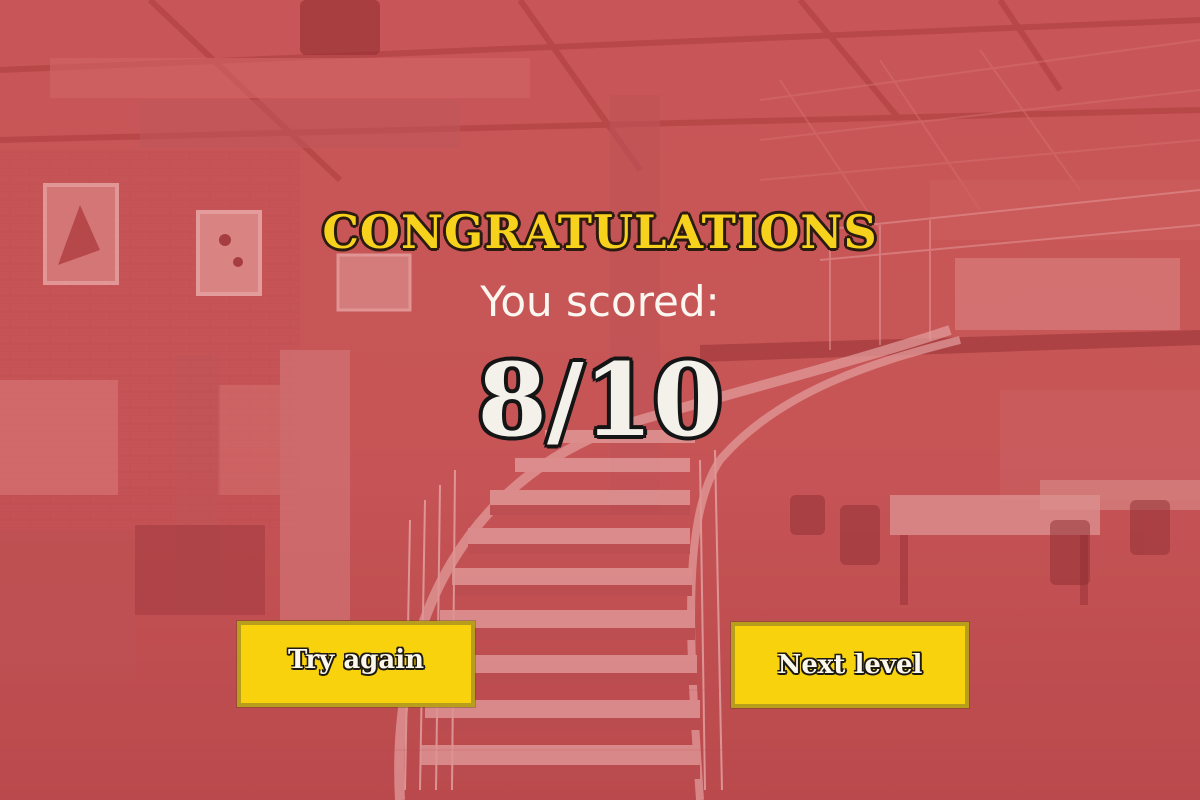  I want to click on try-again-button: Try again, so click(356, 664).